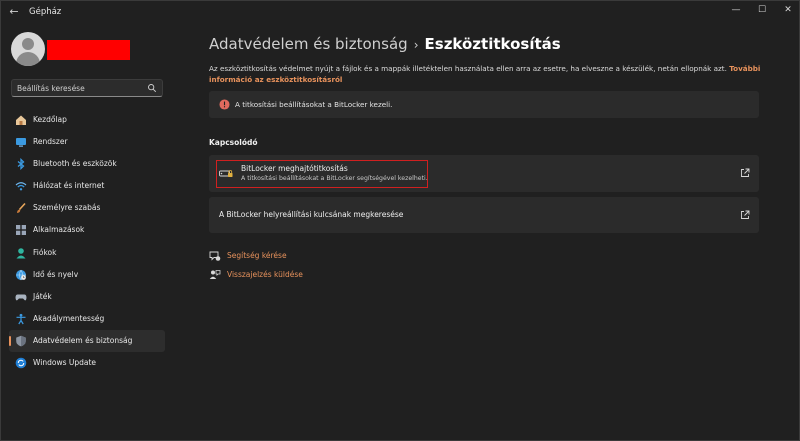 Image resolution: width=800 pixels, height=441 pixels. What do you see at coordinates (21, 319) in the screenshot?
I see `accessibility-icon` at bounding box center [21, 319].